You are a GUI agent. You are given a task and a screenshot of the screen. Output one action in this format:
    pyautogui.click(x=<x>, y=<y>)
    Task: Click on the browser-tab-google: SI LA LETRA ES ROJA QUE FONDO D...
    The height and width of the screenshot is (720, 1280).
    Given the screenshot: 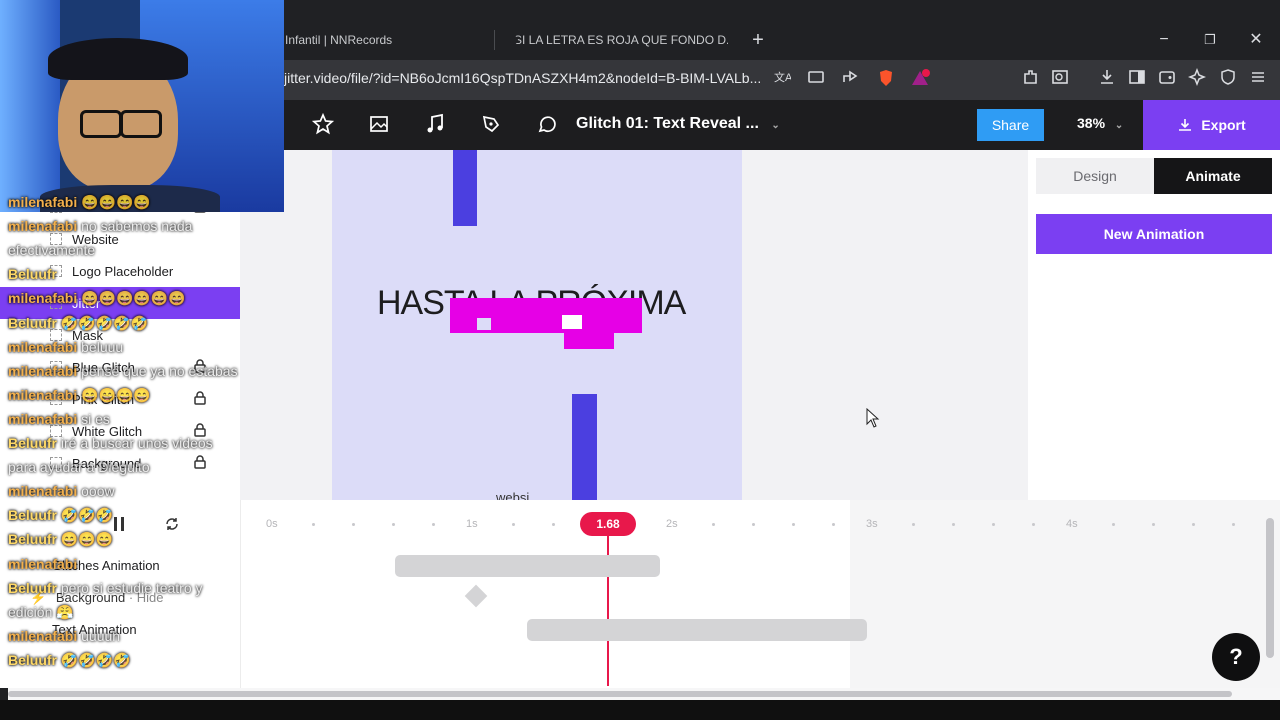 What is the action you would take?
    pyautogui.click(x=617, y=40)
    